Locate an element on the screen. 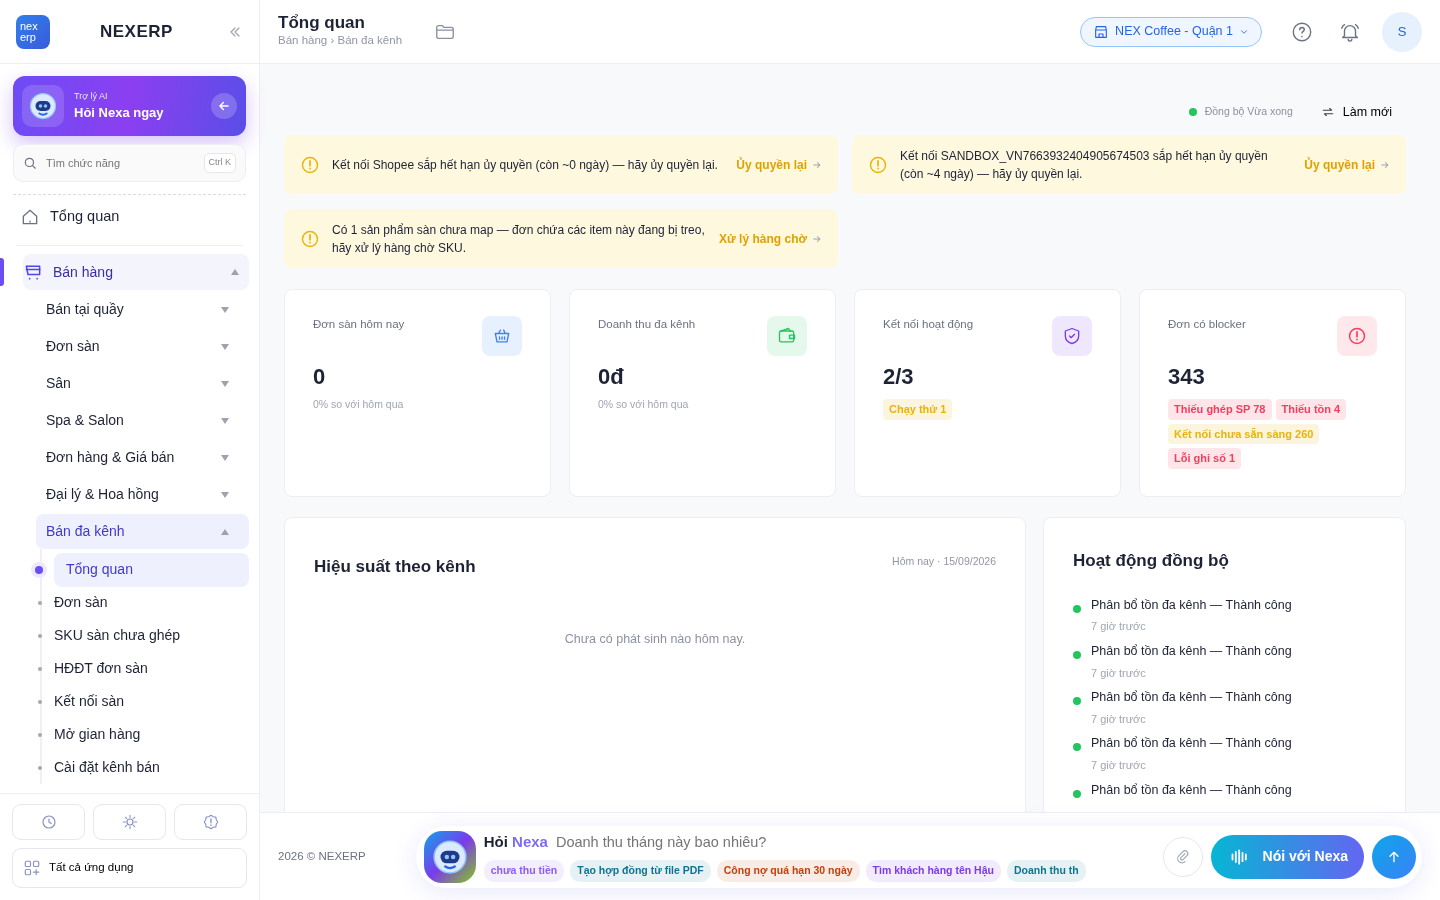 The height and width of the screenshot is (900, 1440). status-tag: Chạy thử 1 is located at coordinates (918, 409).